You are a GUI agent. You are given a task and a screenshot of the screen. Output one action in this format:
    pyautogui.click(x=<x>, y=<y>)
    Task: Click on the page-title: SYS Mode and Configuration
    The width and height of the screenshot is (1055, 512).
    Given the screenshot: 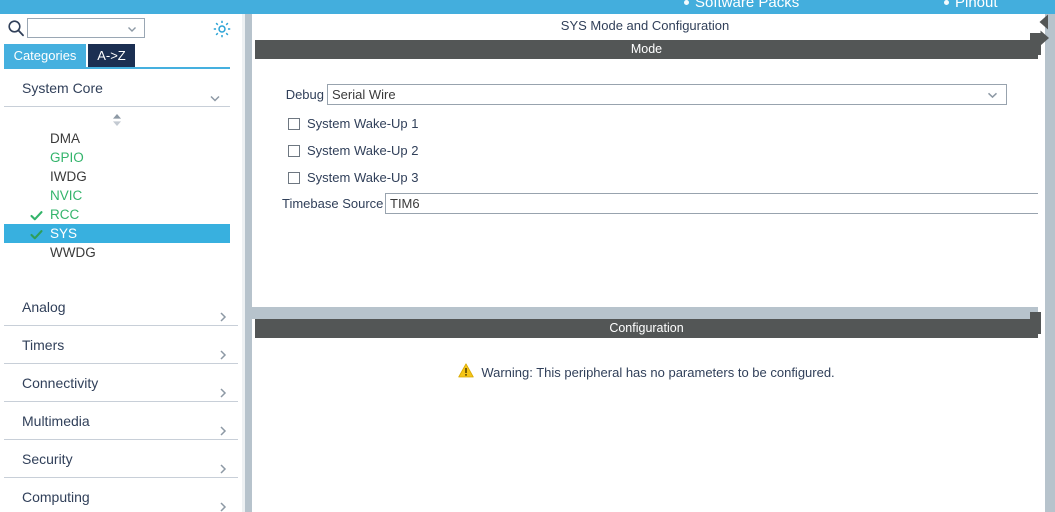 What is the action you would take?
    pyautogui.click(x=645, y=26)
    